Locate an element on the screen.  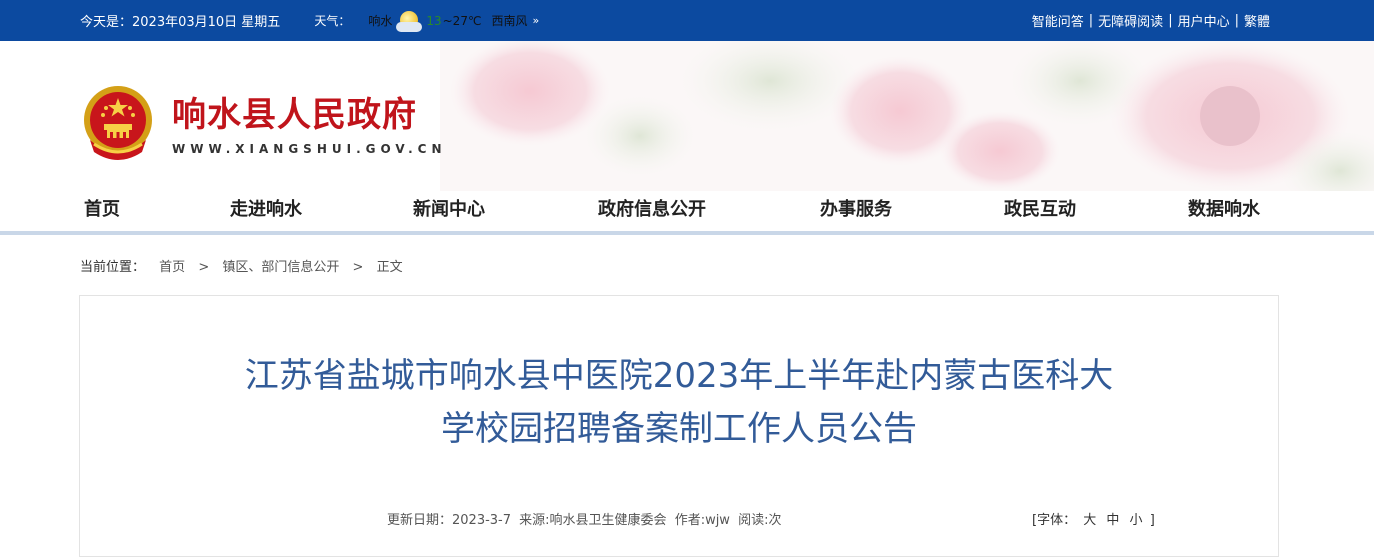
breadcrumb-label: 当前位置： is located at coordinates (113, 267).